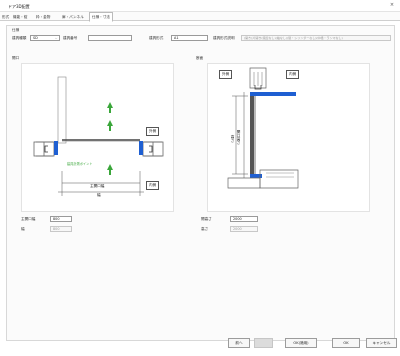 This screenshot has width=400, height=356. I want to click on width-input: 800, so click(61, 229).